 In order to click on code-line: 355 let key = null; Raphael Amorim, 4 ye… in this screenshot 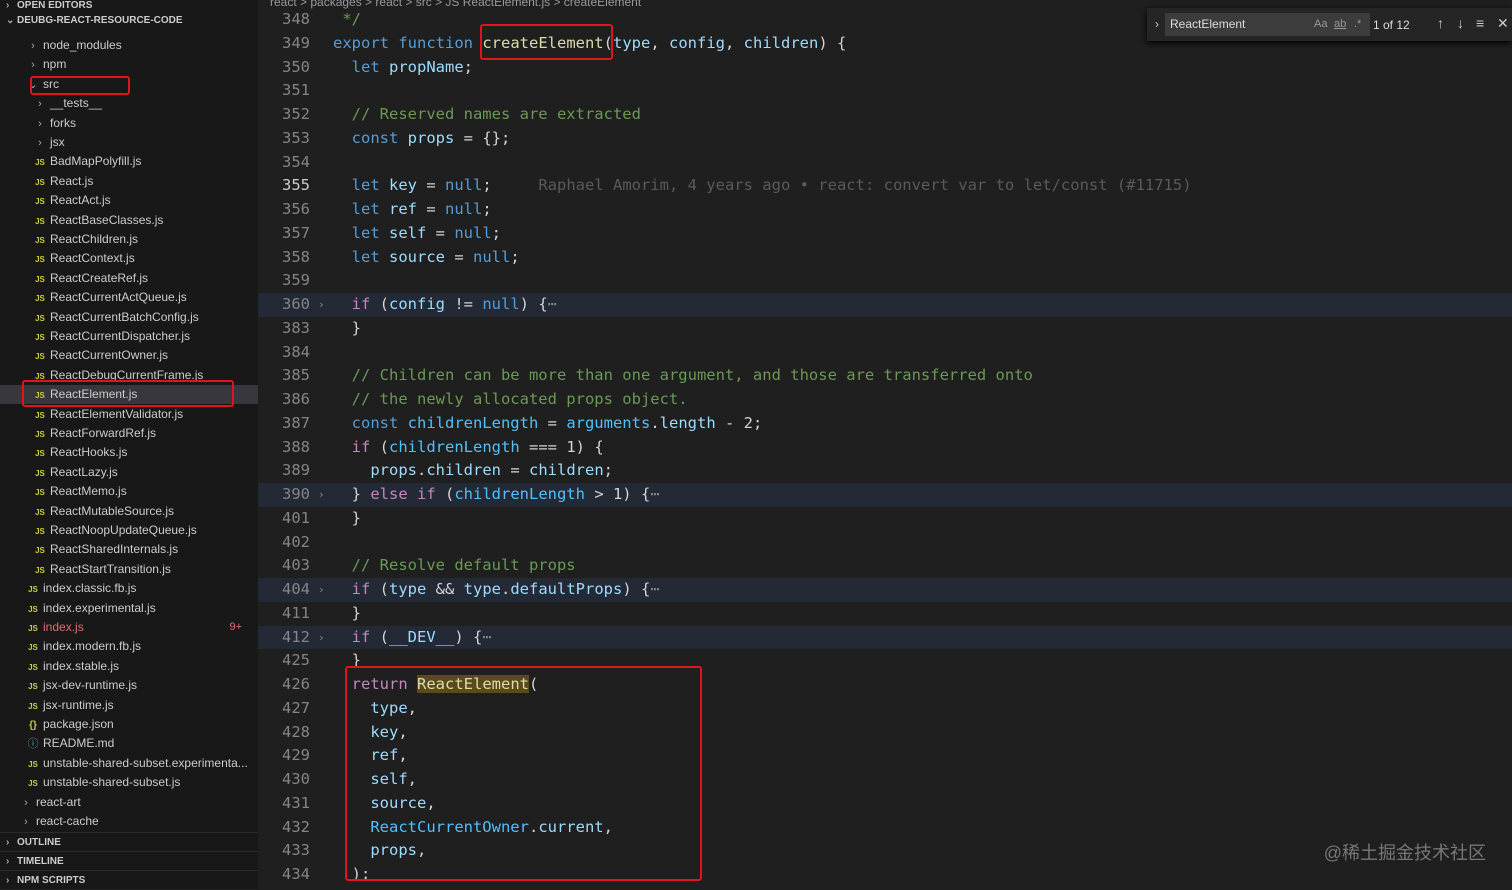, I will do `click(885, 186)`.